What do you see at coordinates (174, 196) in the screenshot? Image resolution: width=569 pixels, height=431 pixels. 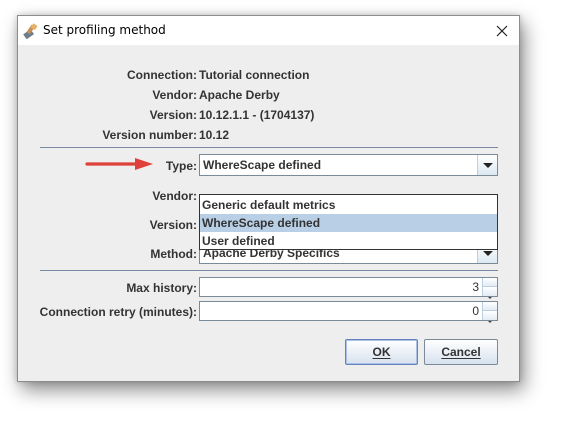 I see `vendor-select-label: Vendor:` at bounding box center [174, 196].